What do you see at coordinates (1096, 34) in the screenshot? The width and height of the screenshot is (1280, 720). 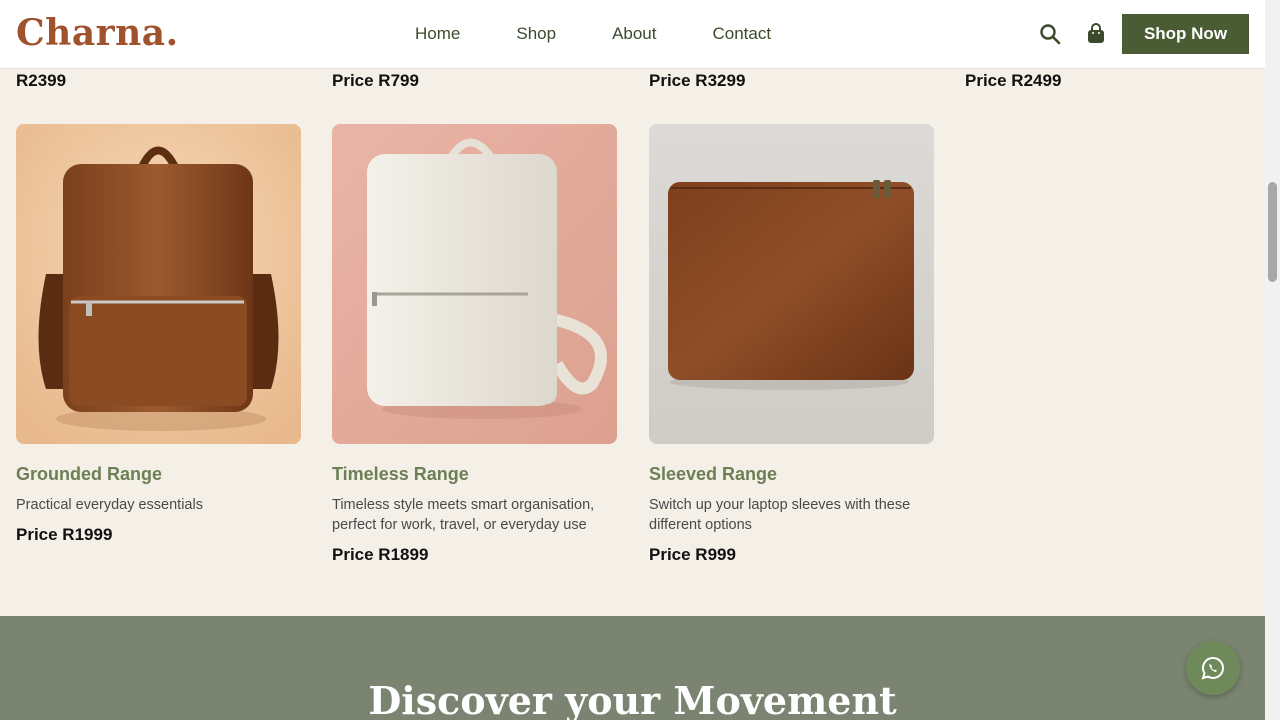 I see `shopping-bag-icon` at bounding box center [1096, 34].